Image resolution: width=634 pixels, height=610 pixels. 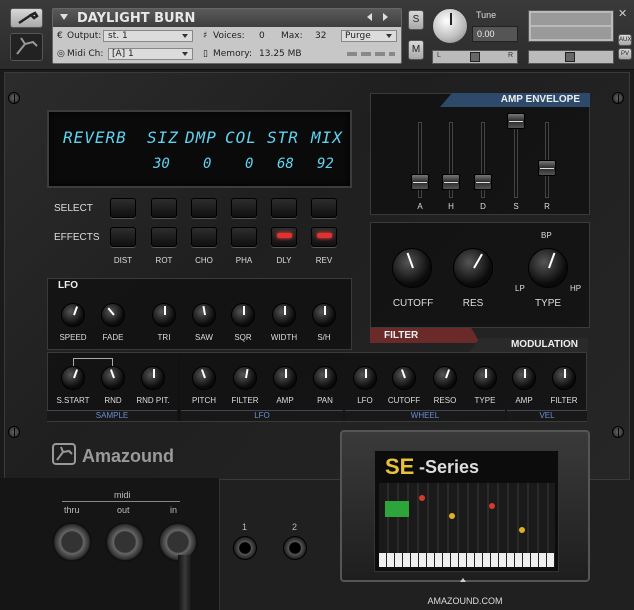 What do you see at coordinates (548, 268) in the screenshot?
I see `filter-type-knob` at bounding box center [548, 268].